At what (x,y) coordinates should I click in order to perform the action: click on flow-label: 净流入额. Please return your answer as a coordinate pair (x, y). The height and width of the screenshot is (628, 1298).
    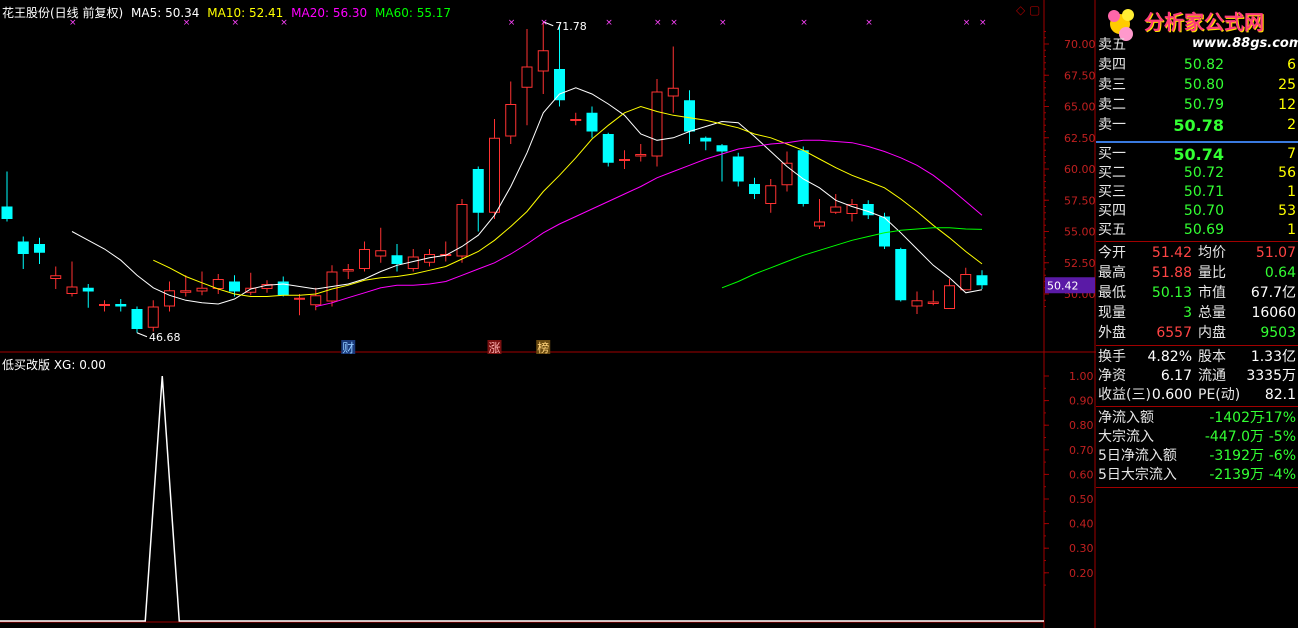
    Looking at the image, I should click on (1126, 418).